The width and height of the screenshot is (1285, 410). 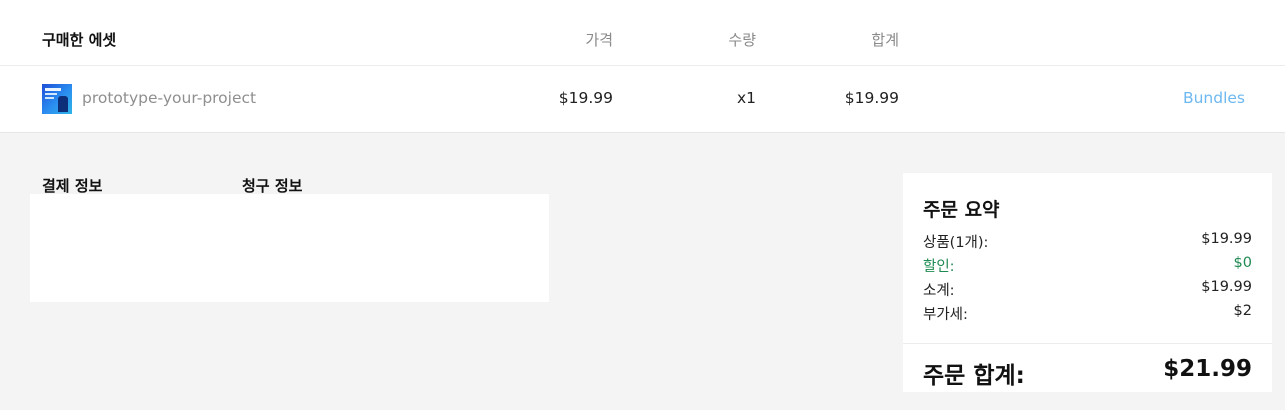 I want to click on column-header-price: 가격, so click(x=599, y=40).